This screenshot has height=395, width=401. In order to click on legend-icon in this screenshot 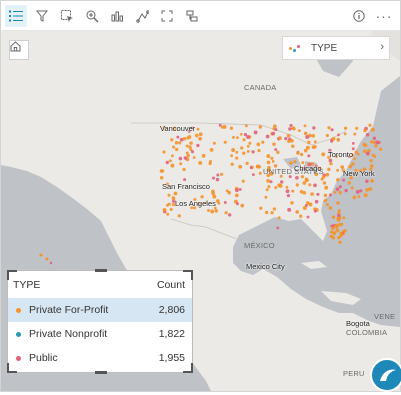, I will do `click(16, 16)`.